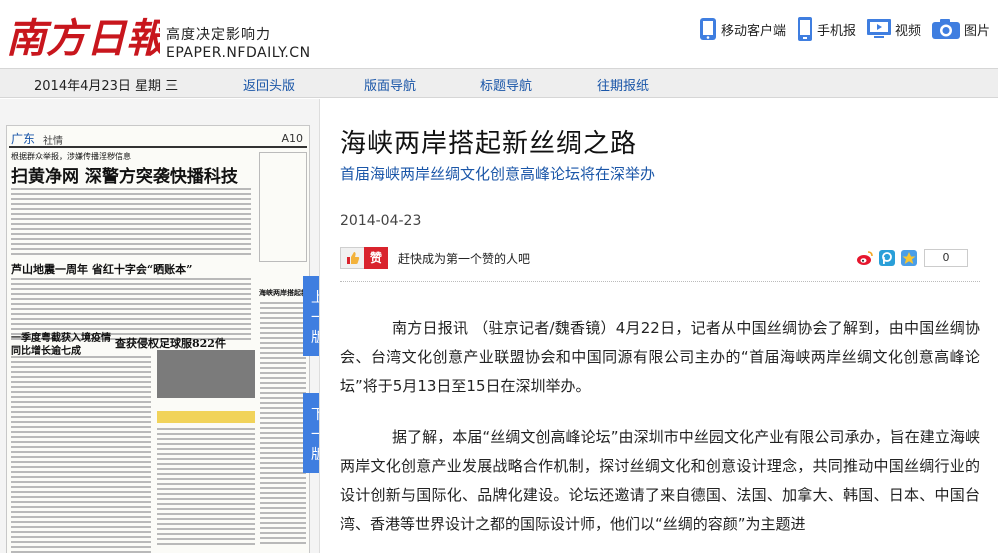 This screenshot has height=553, width=998. I want to click on tencent-share-icon, so click(887, 258).